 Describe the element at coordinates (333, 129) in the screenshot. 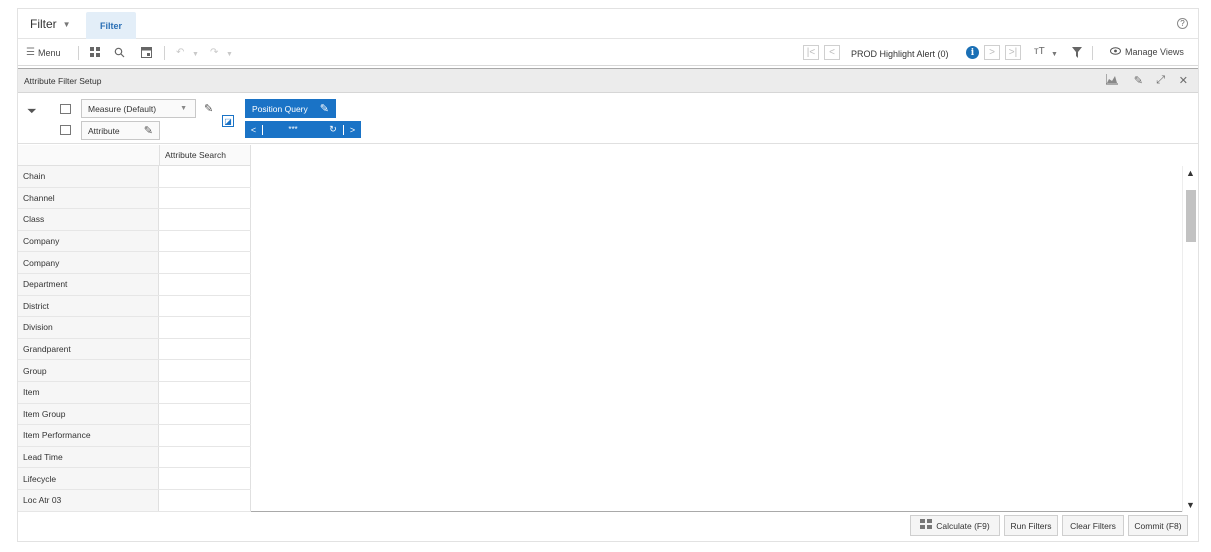

I see `reset-icon: ↻` at that location.